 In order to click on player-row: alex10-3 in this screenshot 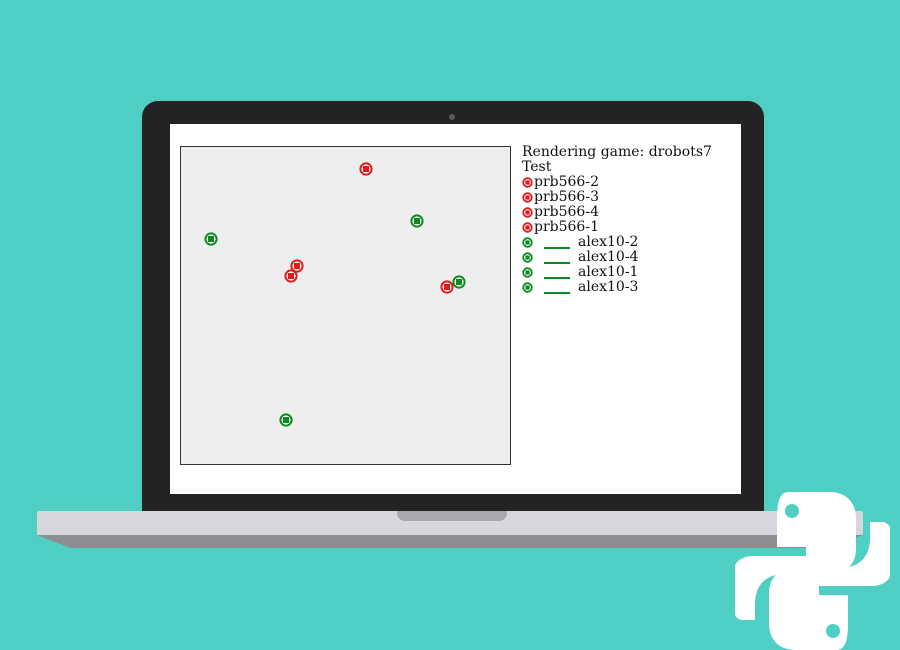, I will do `click(629, 287)`.